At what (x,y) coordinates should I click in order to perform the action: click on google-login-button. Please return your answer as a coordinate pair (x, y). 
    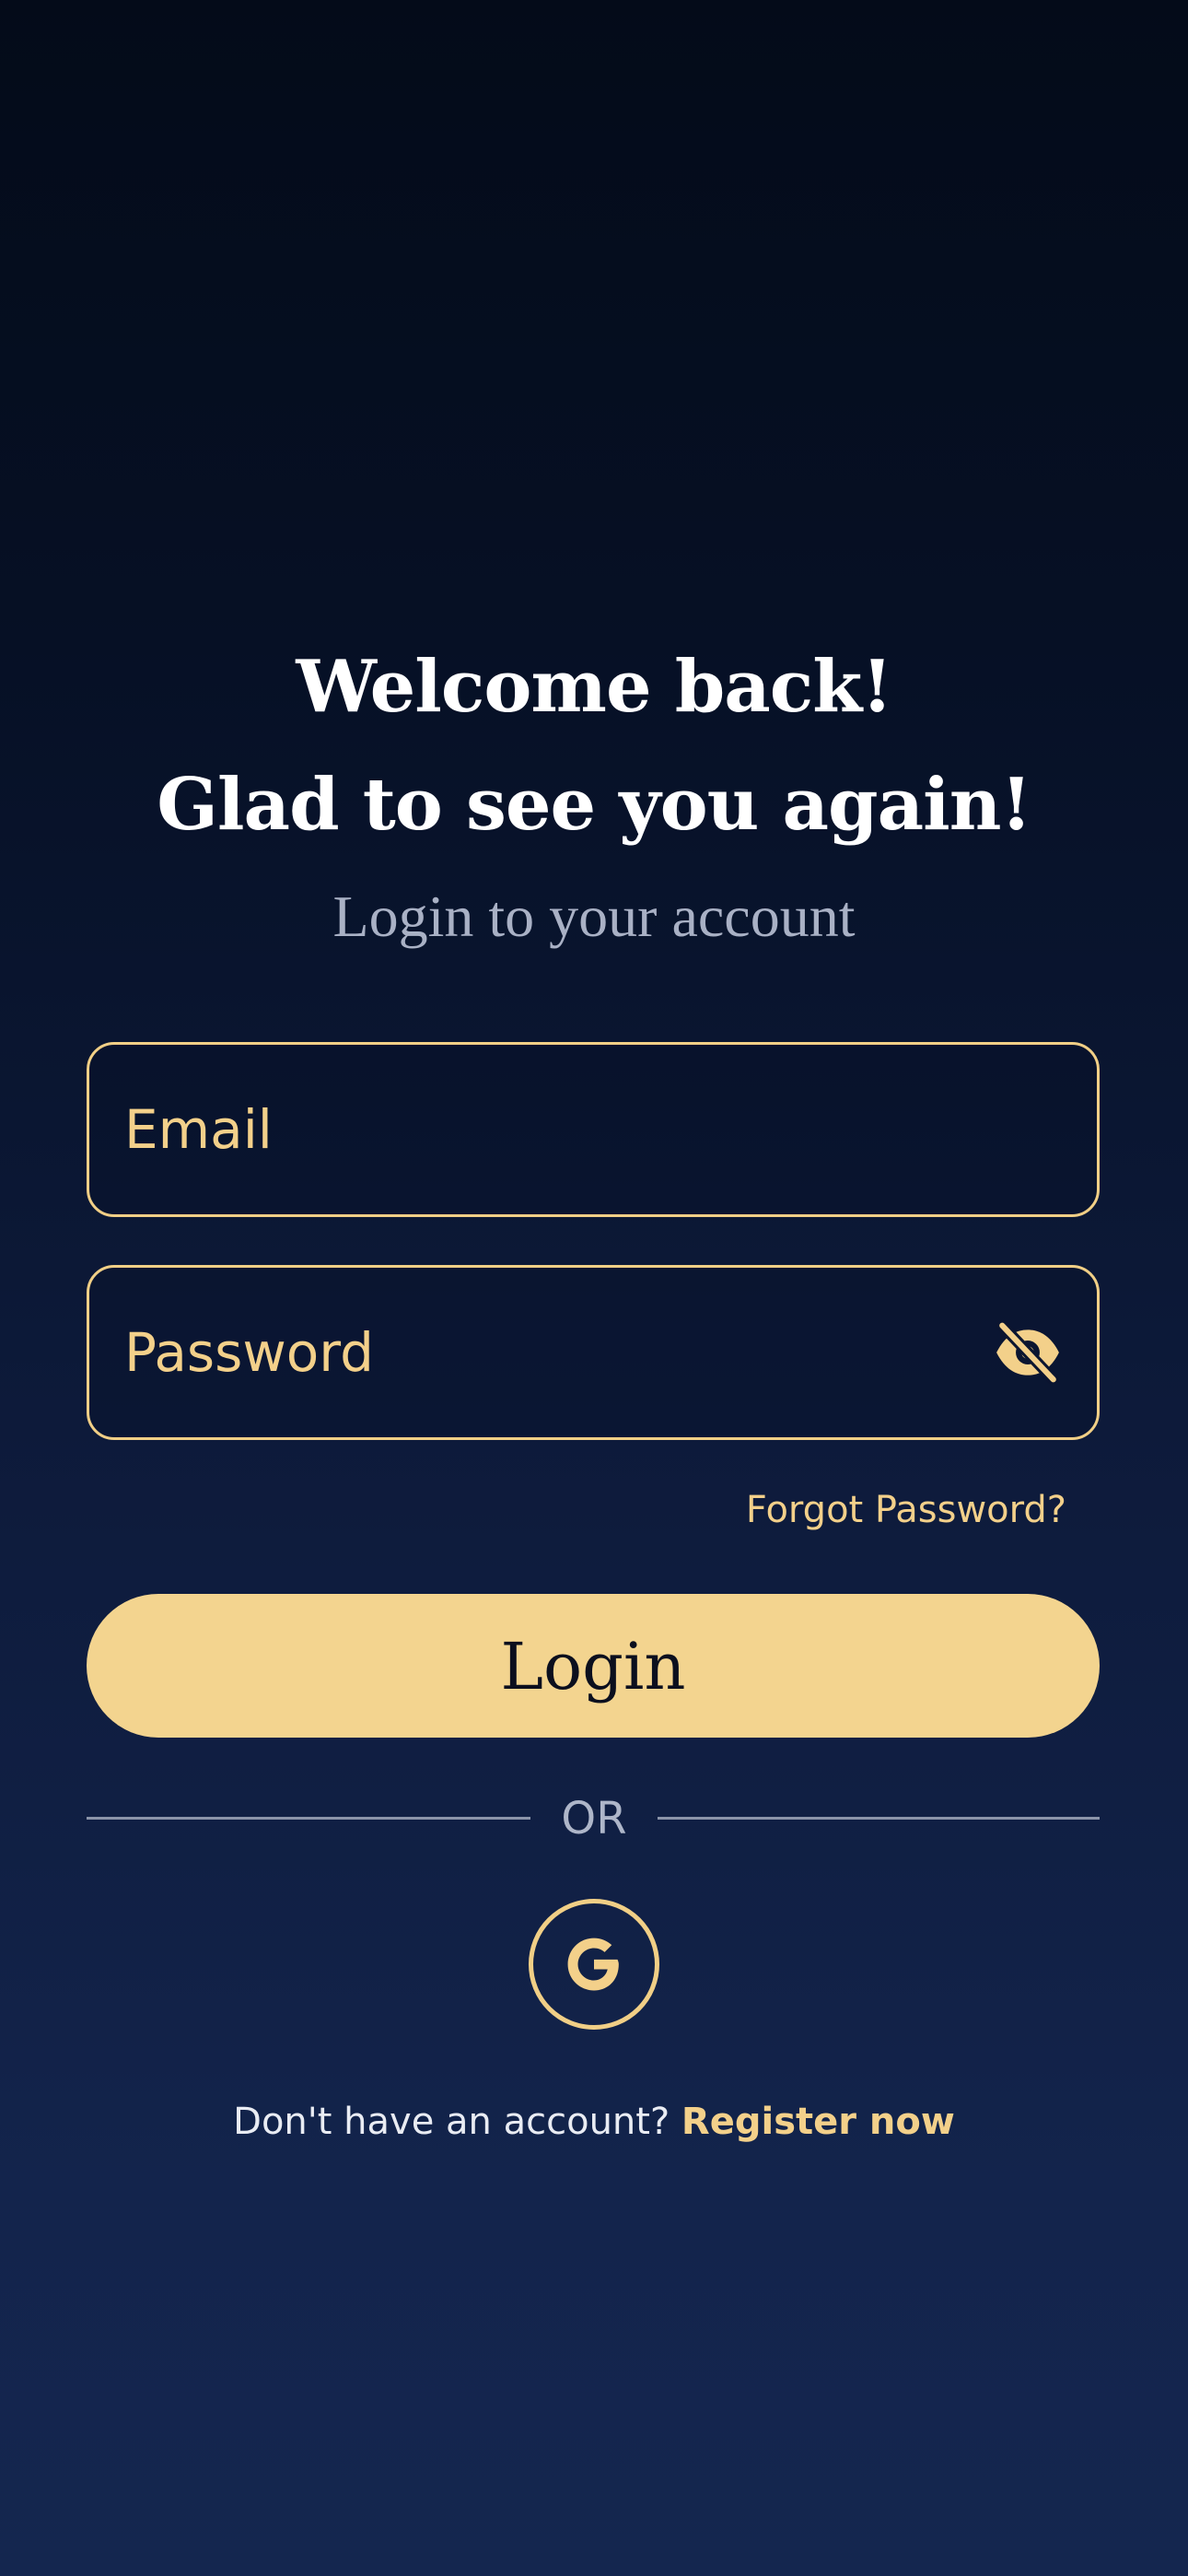
    Looking at the image, I should click on (594, 1964).